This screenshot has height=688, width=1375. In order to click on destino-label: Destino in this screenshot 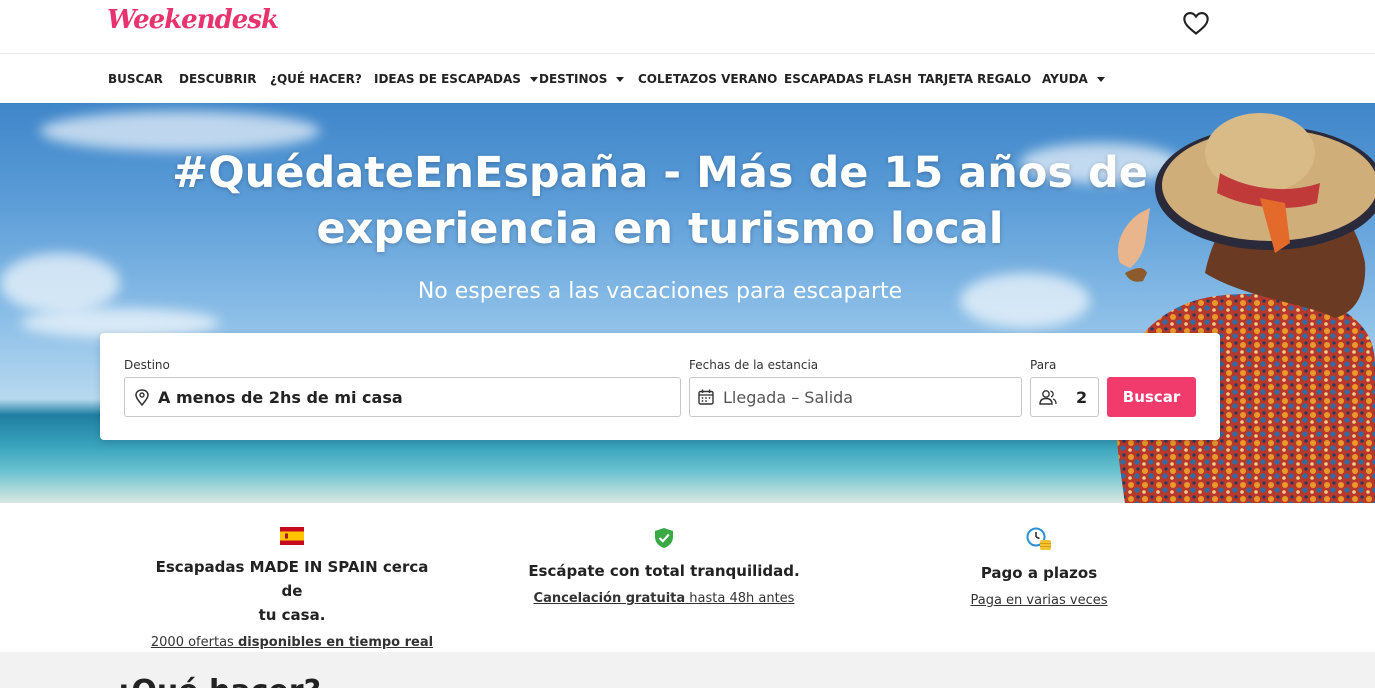, I will do `click(147, 365)`.